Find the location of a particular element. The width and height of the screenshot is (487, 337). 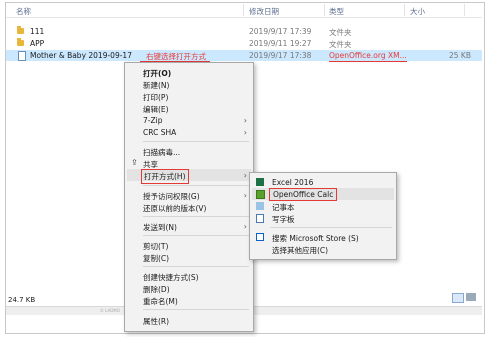

file-name: Mother & Baby 2019-09-17 is located at coordinates (81, 55).